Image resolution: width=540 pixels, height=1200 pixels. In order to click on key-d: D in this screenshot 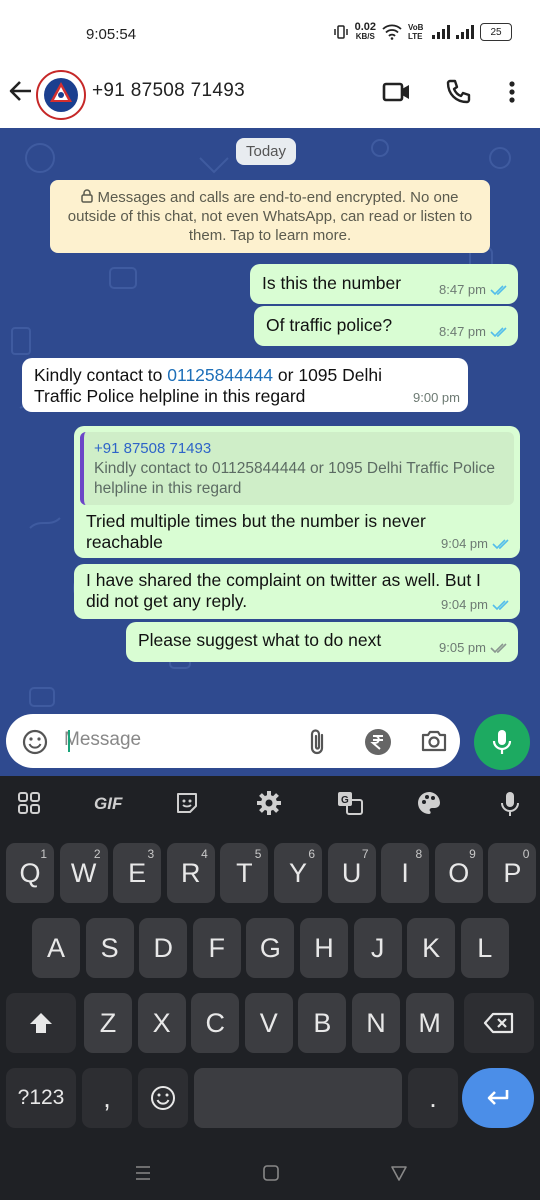, I will do `click(163, 948)`.